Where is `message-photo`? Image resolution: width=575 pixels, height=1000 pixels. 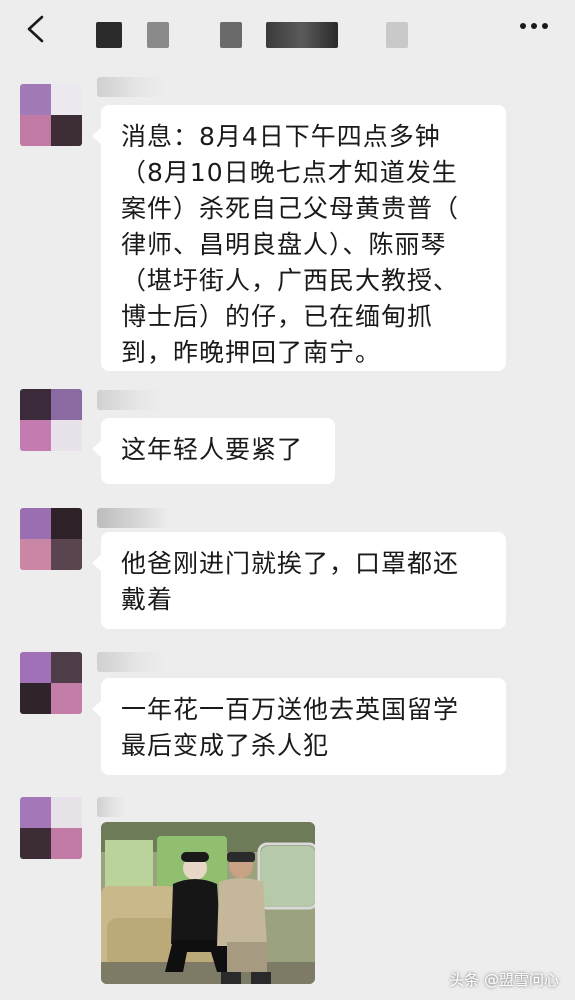
message-photo is located at coordinates (208, 903).